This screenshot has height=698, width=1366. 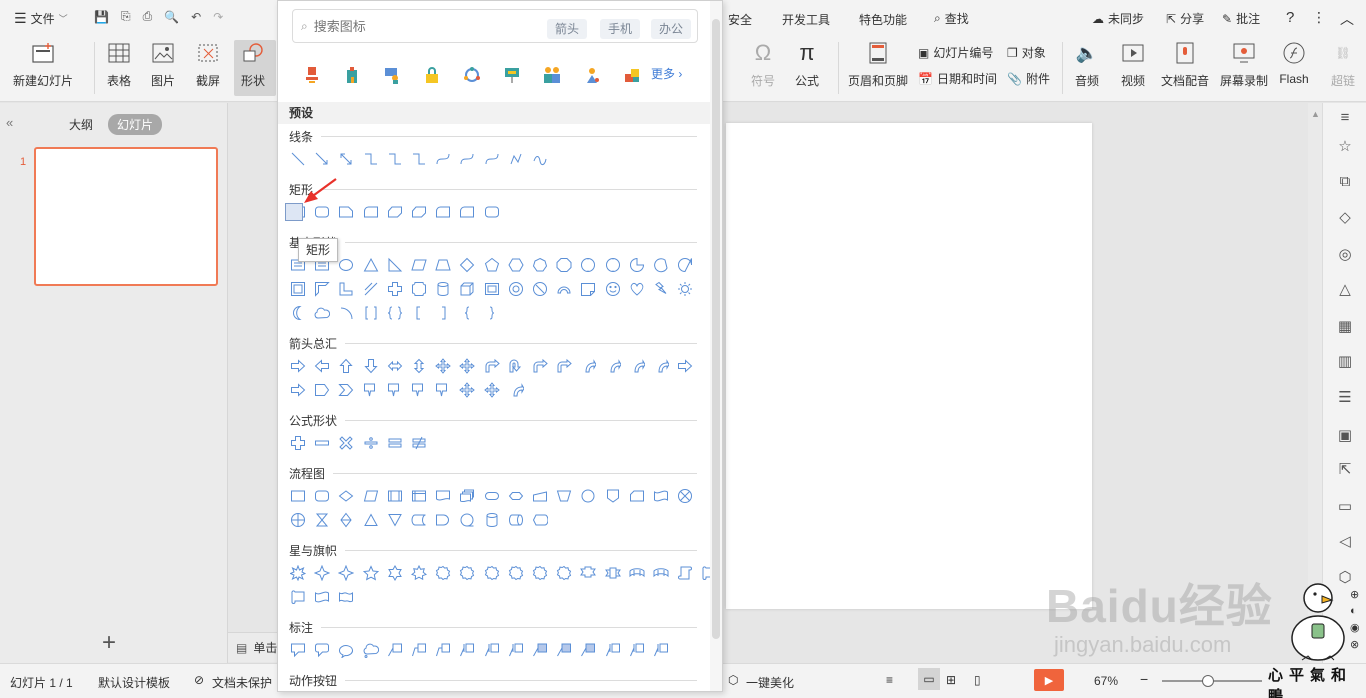 I want to click on chevron-shape-icon, so click(x=346, y=390).